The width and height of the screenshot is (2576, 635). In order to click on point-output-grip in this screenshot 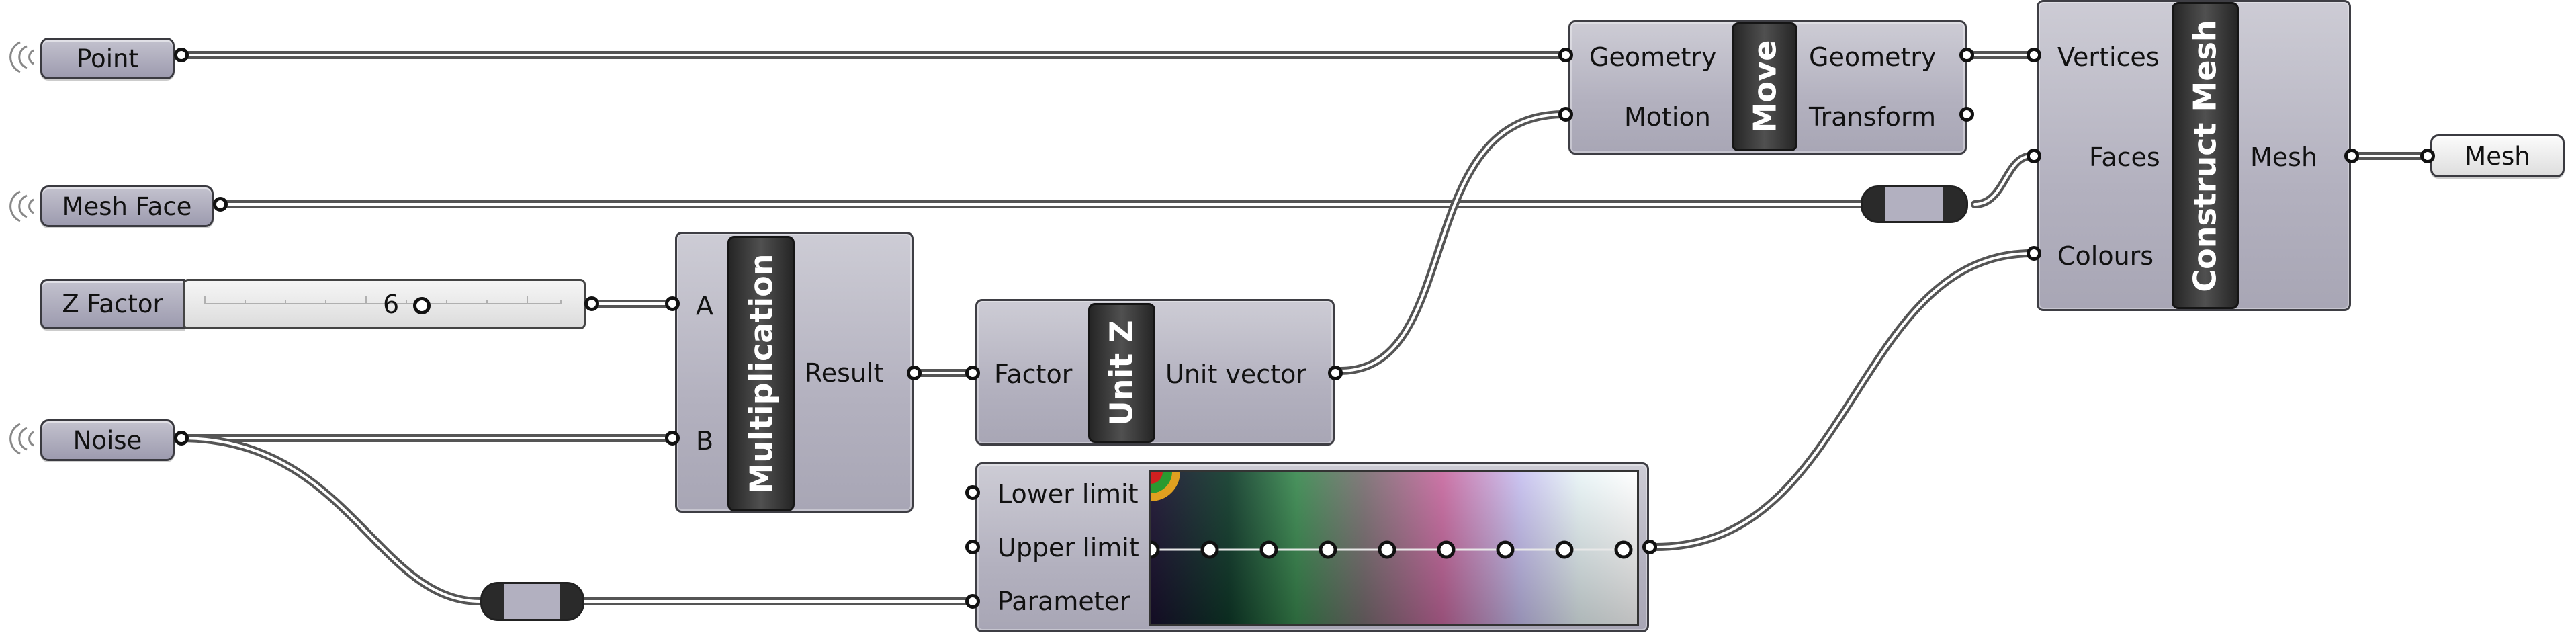, I will do `click(182, 55)`.